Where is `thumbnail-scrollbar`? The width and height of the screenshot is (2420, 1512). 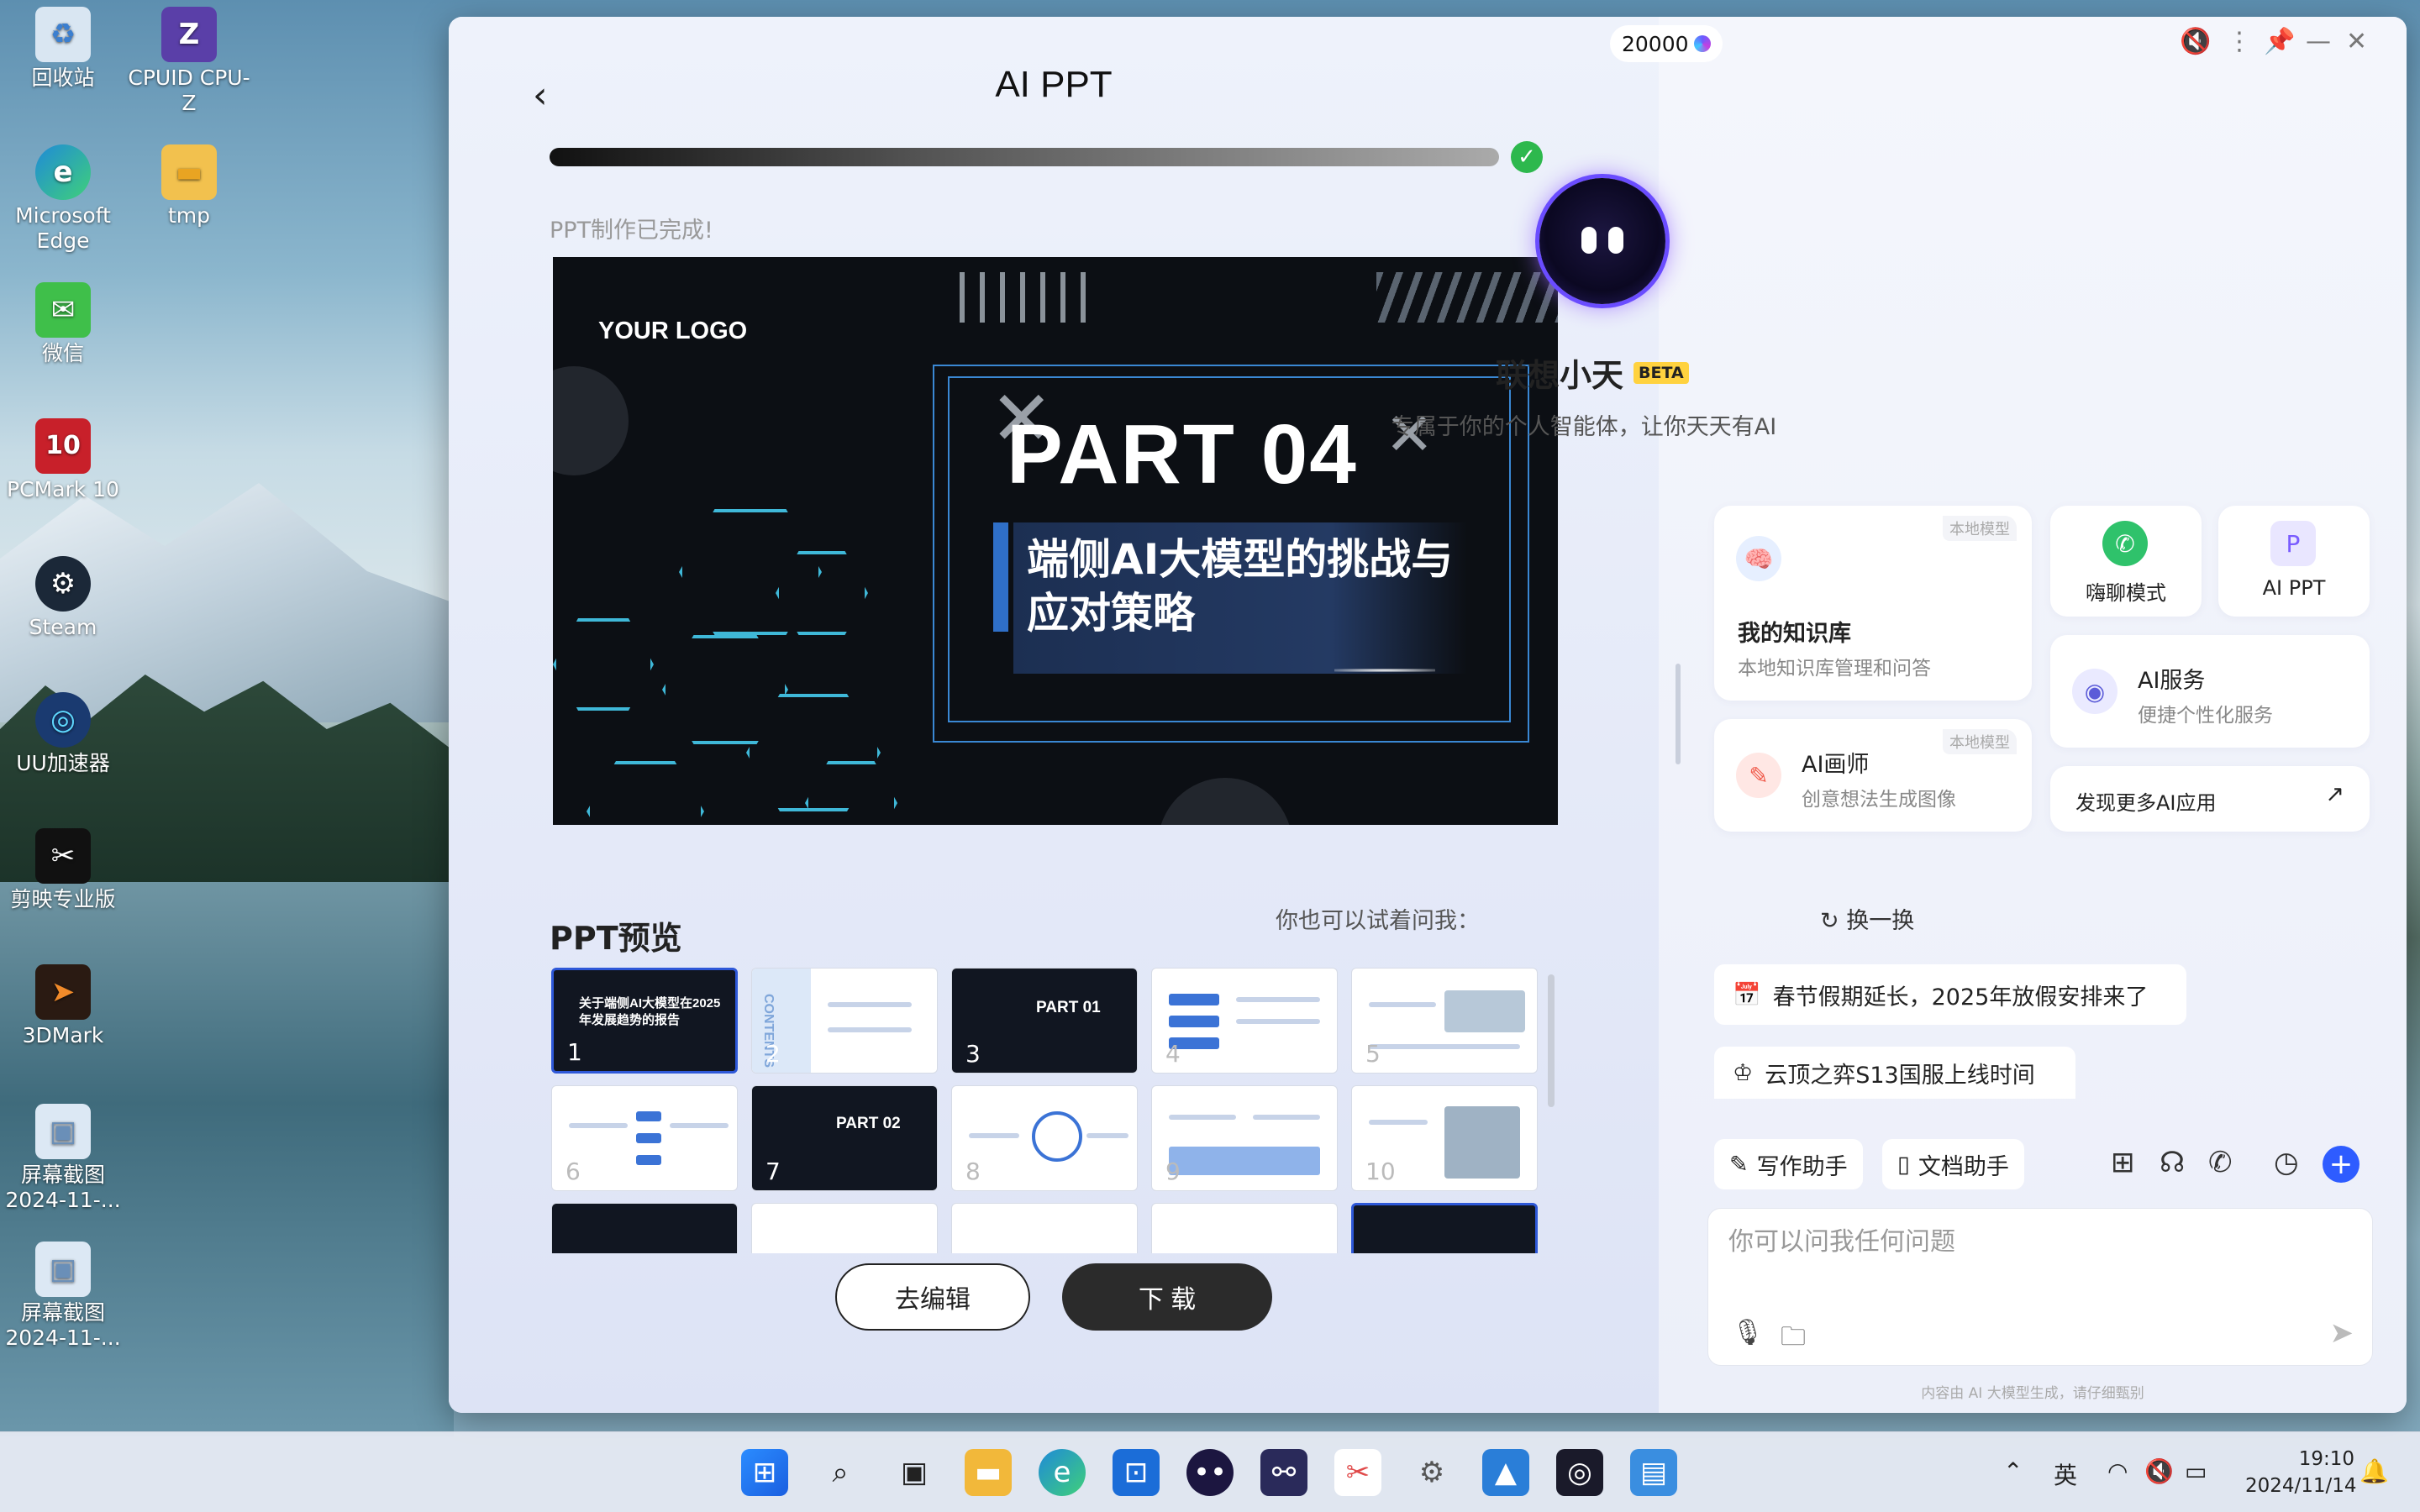
thumbnail-scrollbar is located at coordinates (1552, 1040).